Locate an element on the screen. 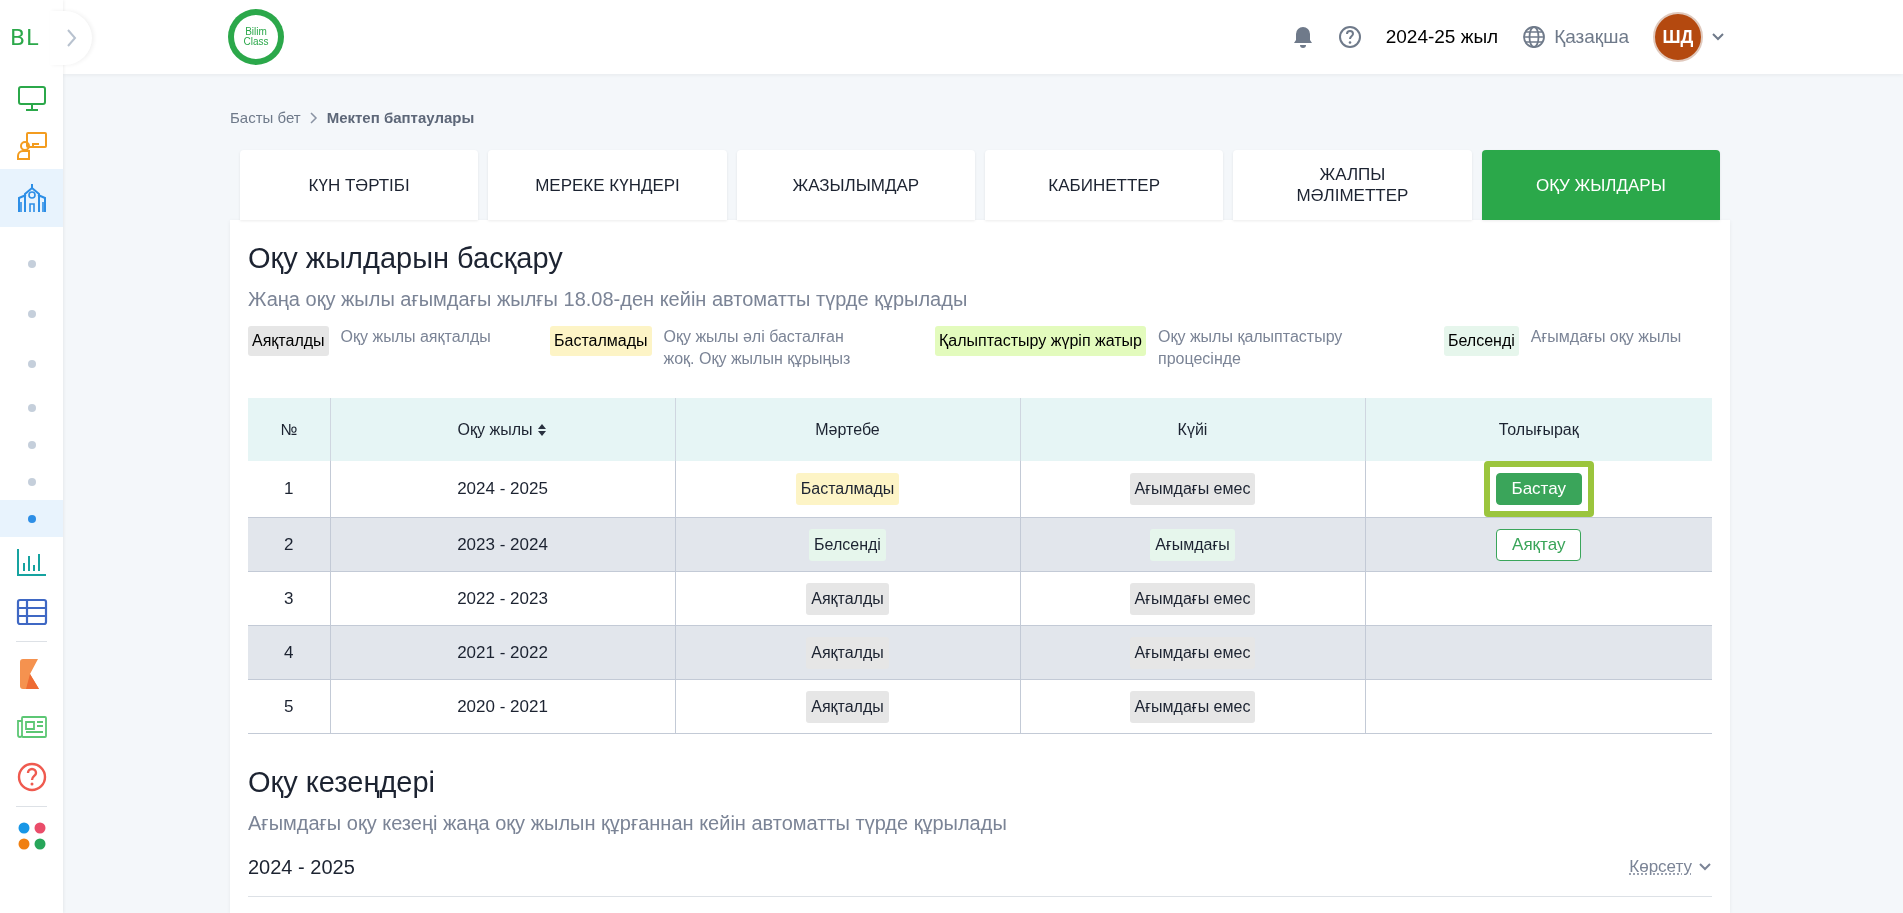 The width and height of the screenshot is (1903, 913). bell-icon is located at coordinates (1302, 37).